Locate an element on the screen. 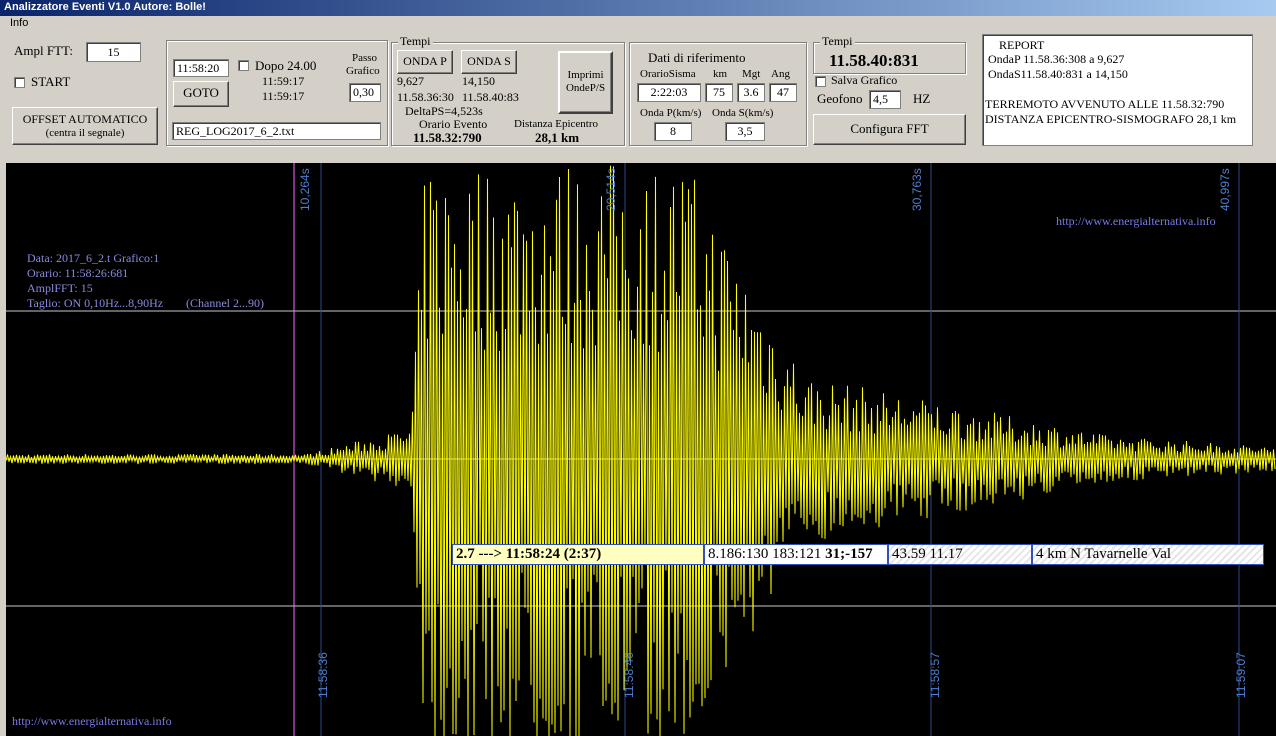  top-tick-4: 40,997s is located at coordinates (1225, 189).